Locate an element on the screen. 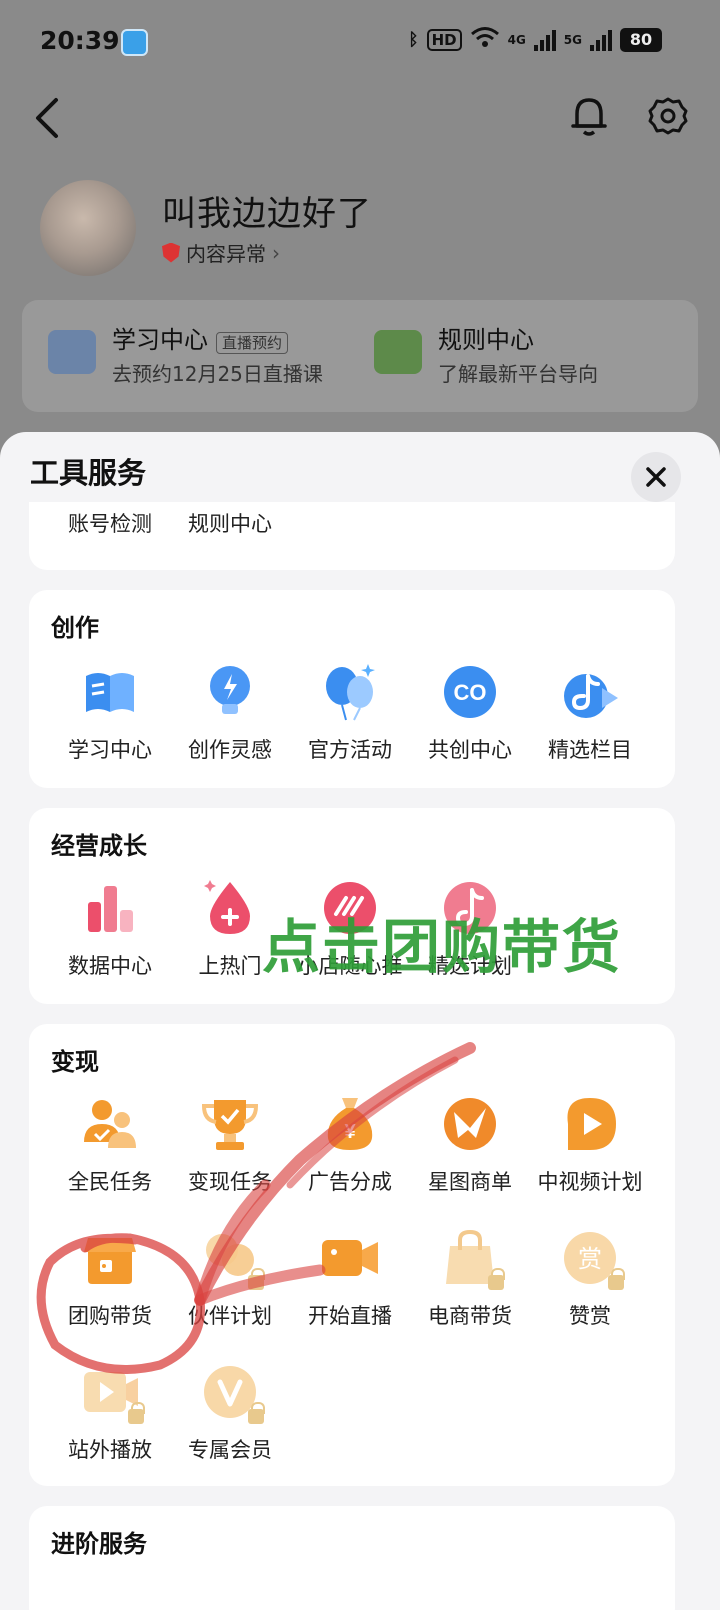 The height and width of the screenshot is (1610, 720). grid-item-label: 数据中心 is located at coordinates (110, 966).